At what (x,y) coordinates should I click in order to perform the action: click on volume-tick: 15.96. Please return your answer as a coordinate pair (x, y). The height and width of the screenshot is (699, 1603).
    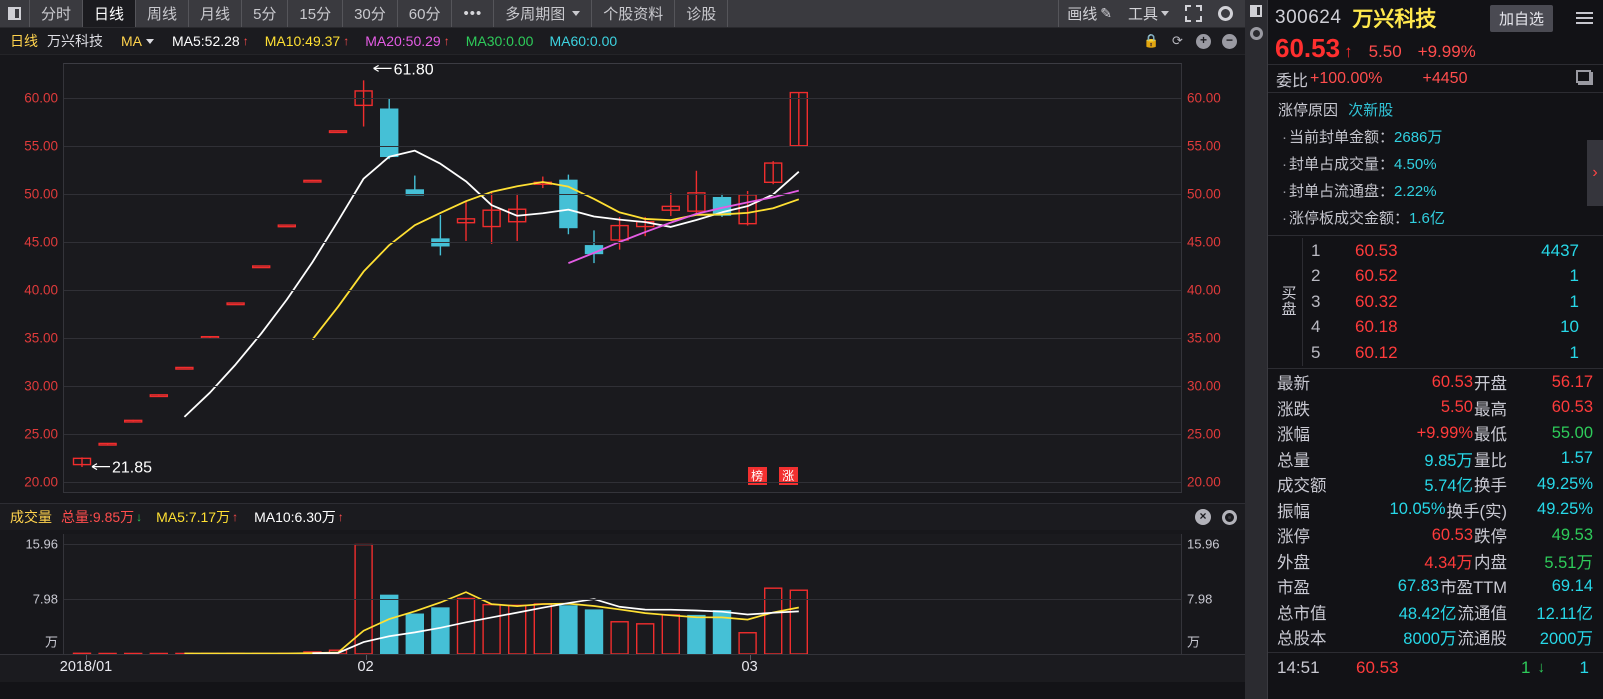
    Looking at the image, I should click on (41, 544).